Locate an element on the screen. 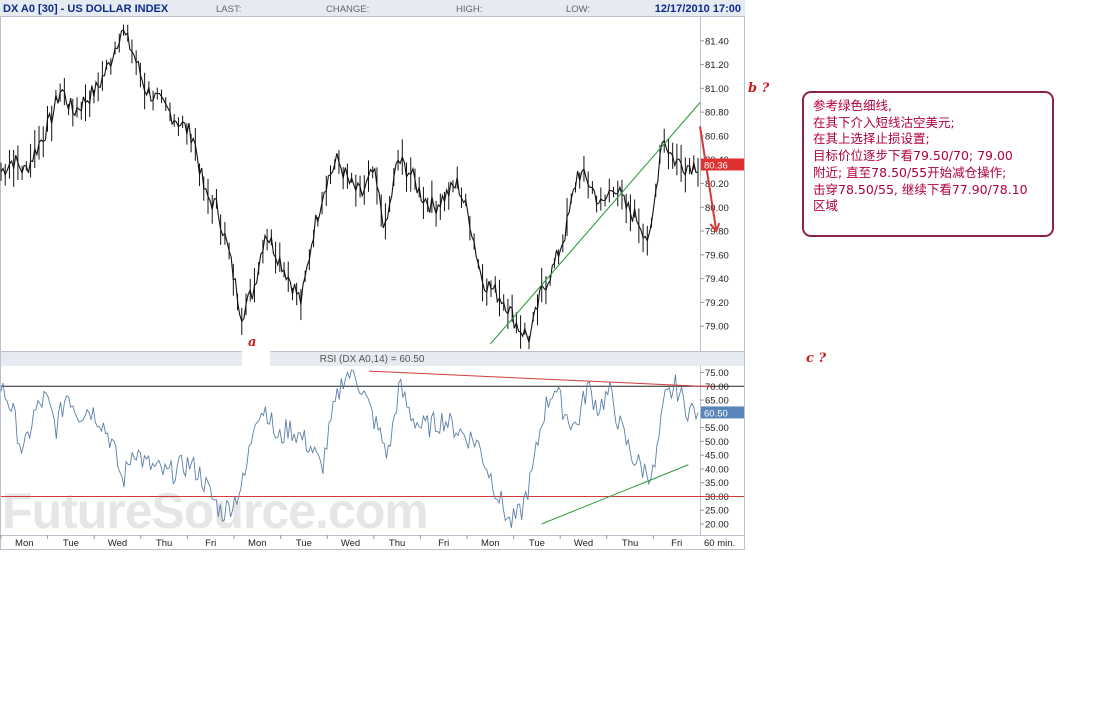 Image resolution: width=1095 pixels, height=706 pixels. header-datetime: 12/17/2010 17:00 is located at coordinates (698, 9).